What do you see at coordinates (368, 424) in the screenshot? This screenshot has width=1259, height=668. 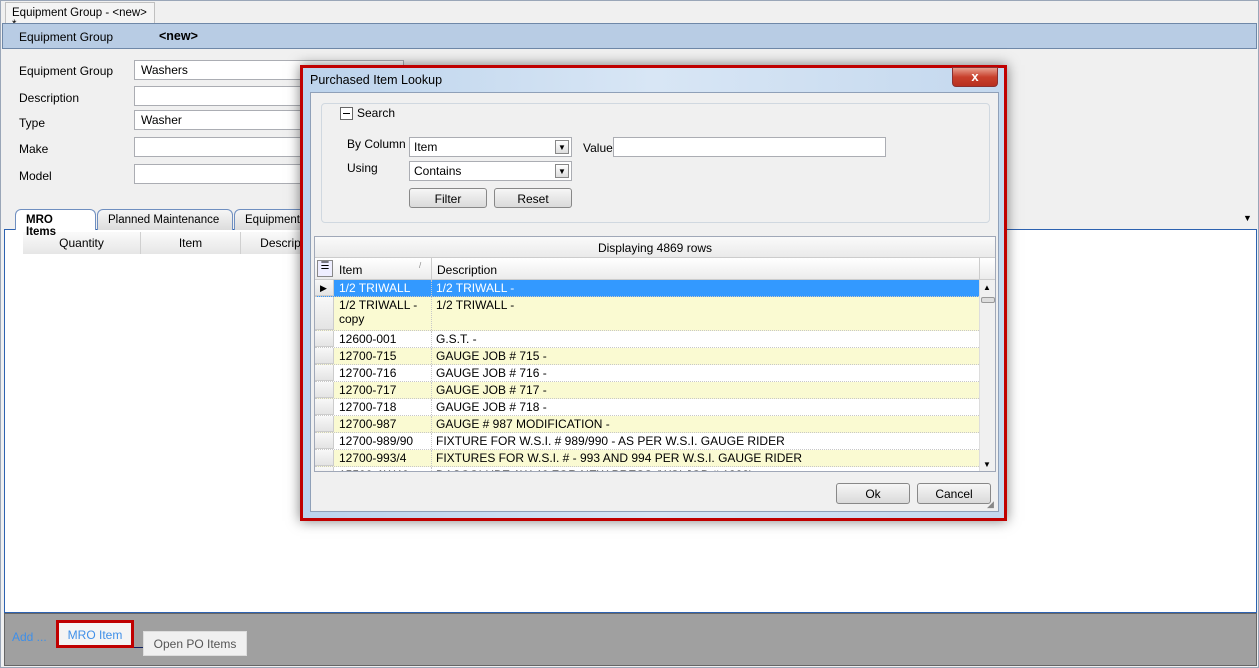 I see `cell-item: 12700-987` at bounding box center [368, 424].